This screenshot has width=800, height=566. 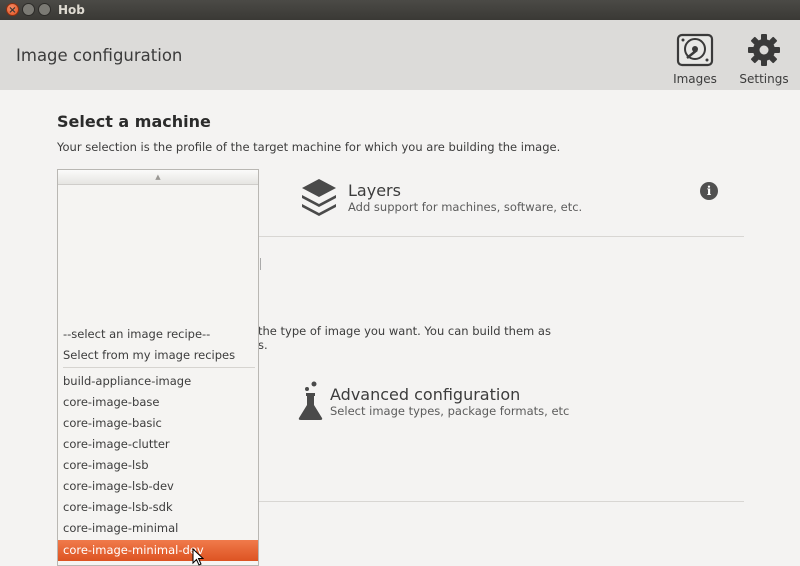 I want to click on dropdown-item: core-image-basic, so click(x=158, y=423).